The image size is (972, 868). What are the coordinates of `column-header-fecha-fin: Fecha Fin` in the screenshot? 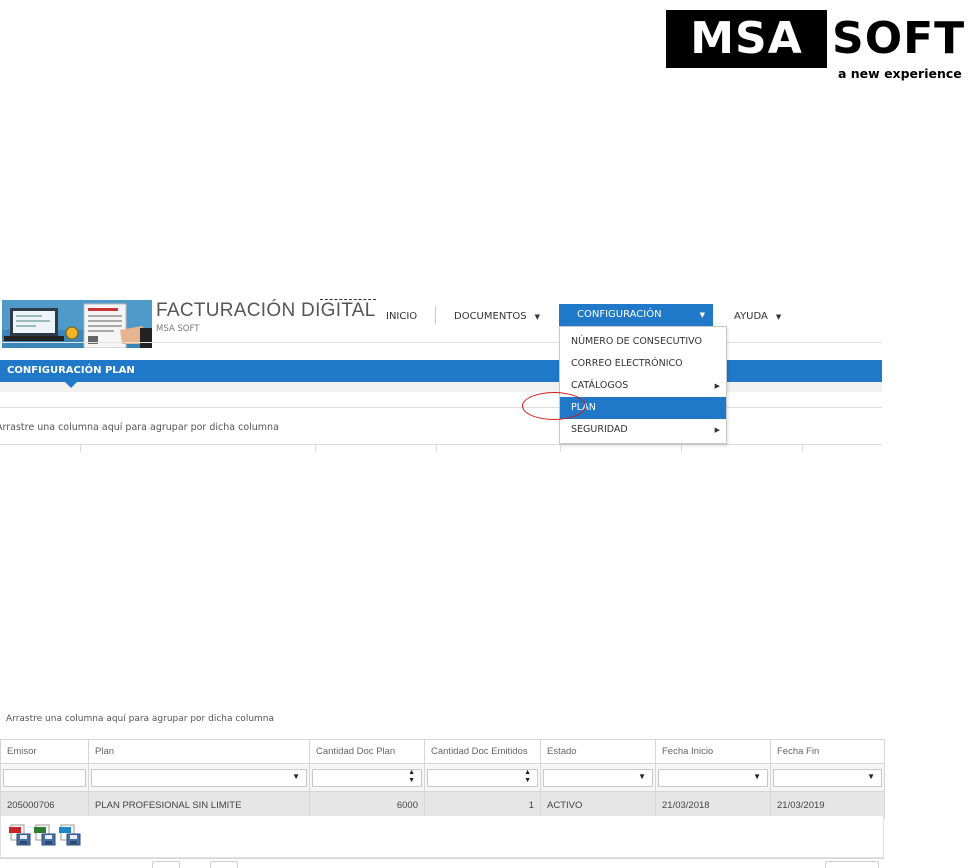 It's located at (827, 751).